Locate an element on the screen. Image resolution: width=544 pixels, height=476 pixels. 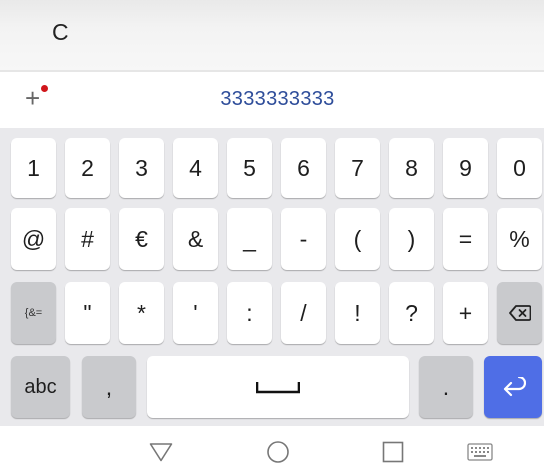
key-0: 0 is located at coordinates (519, 168).